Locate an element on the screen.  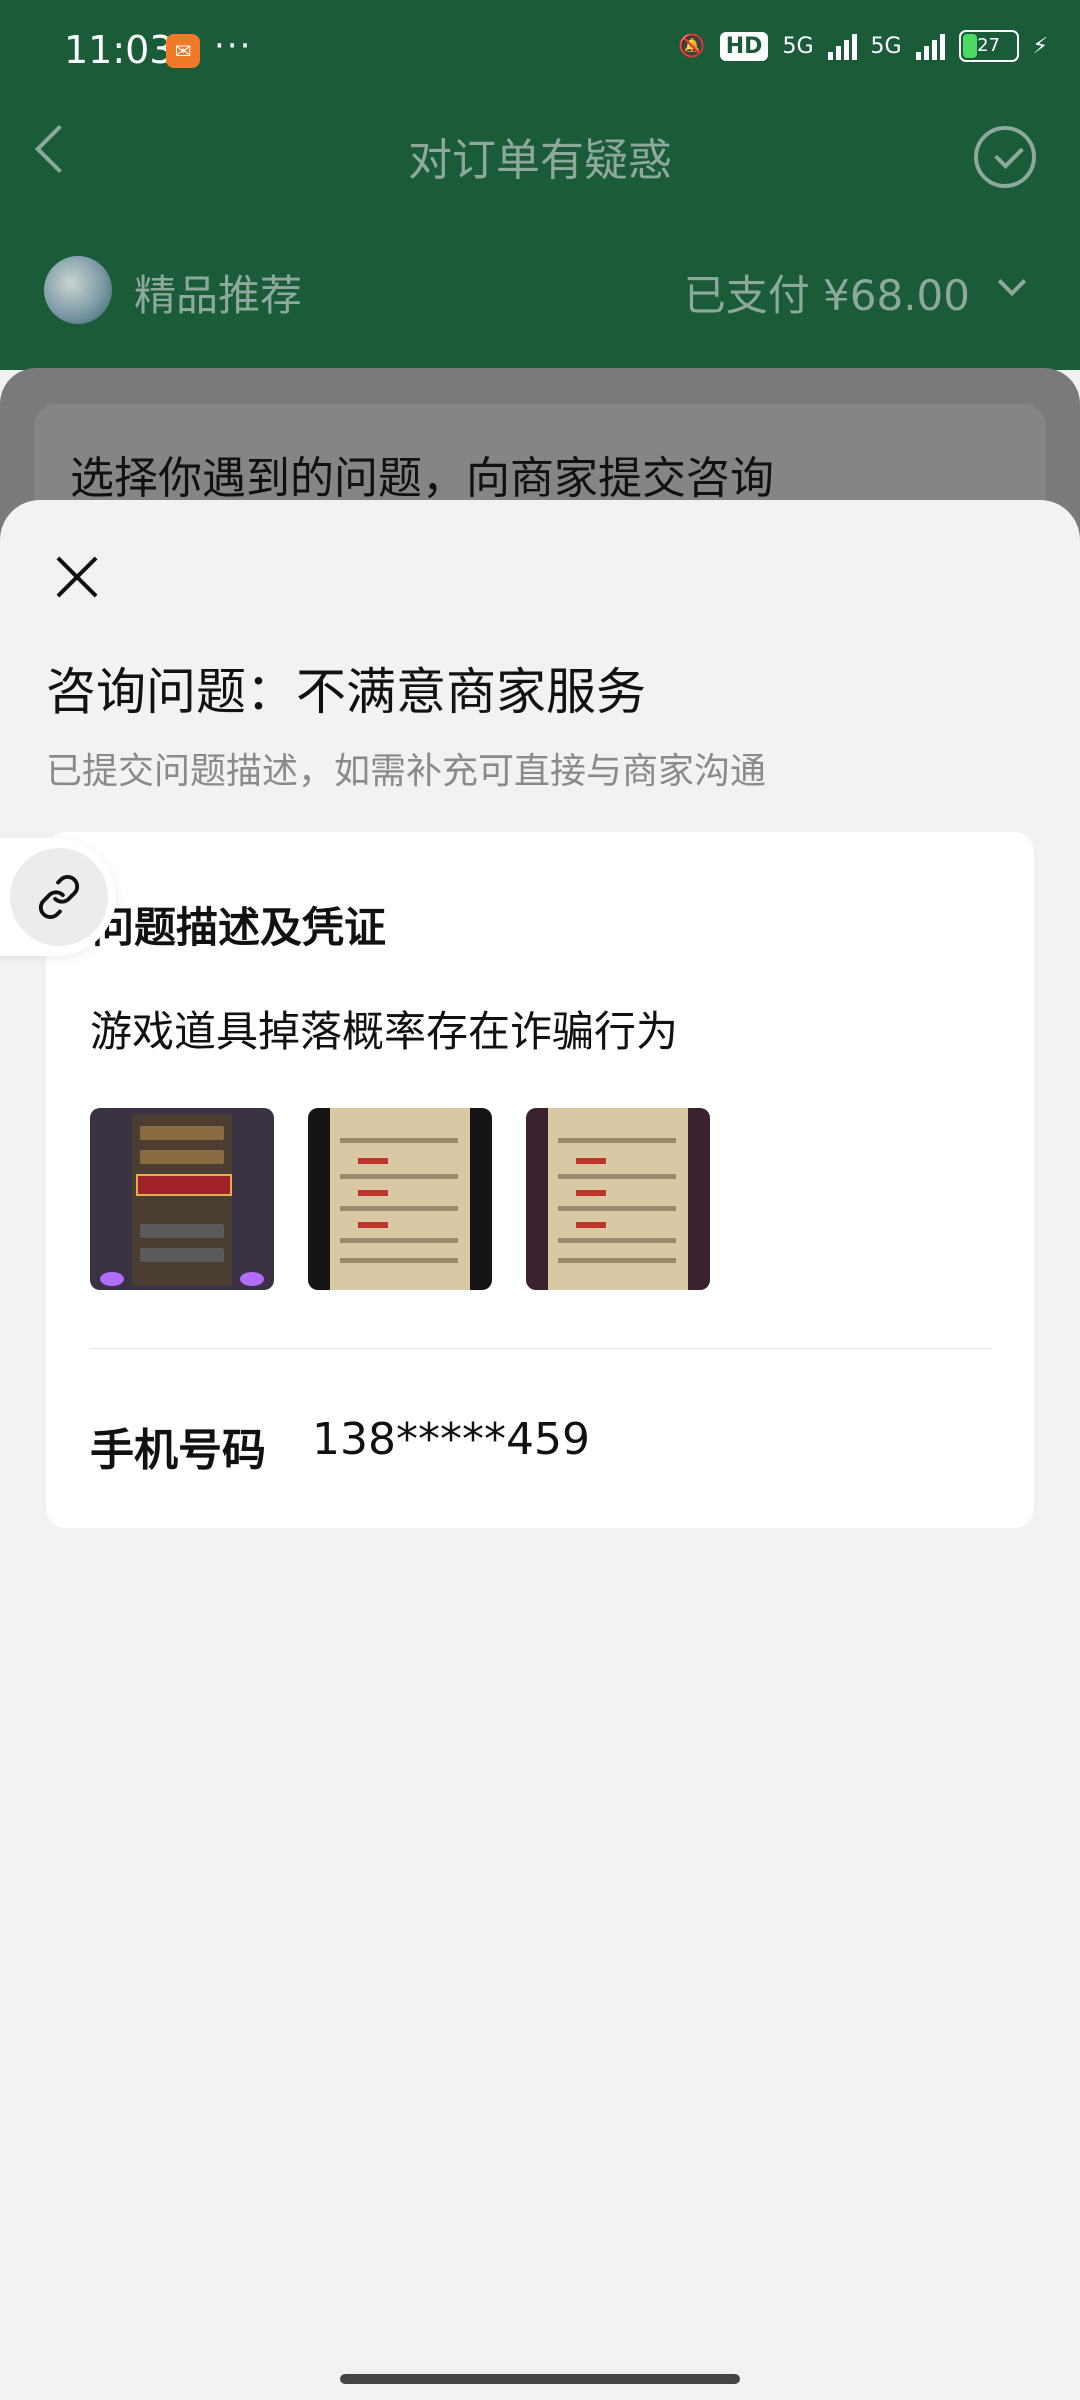
sheet-subtitle: 已提交问题描述，如需补充可直接与商家沟通 is located at coordinates (406, 771).